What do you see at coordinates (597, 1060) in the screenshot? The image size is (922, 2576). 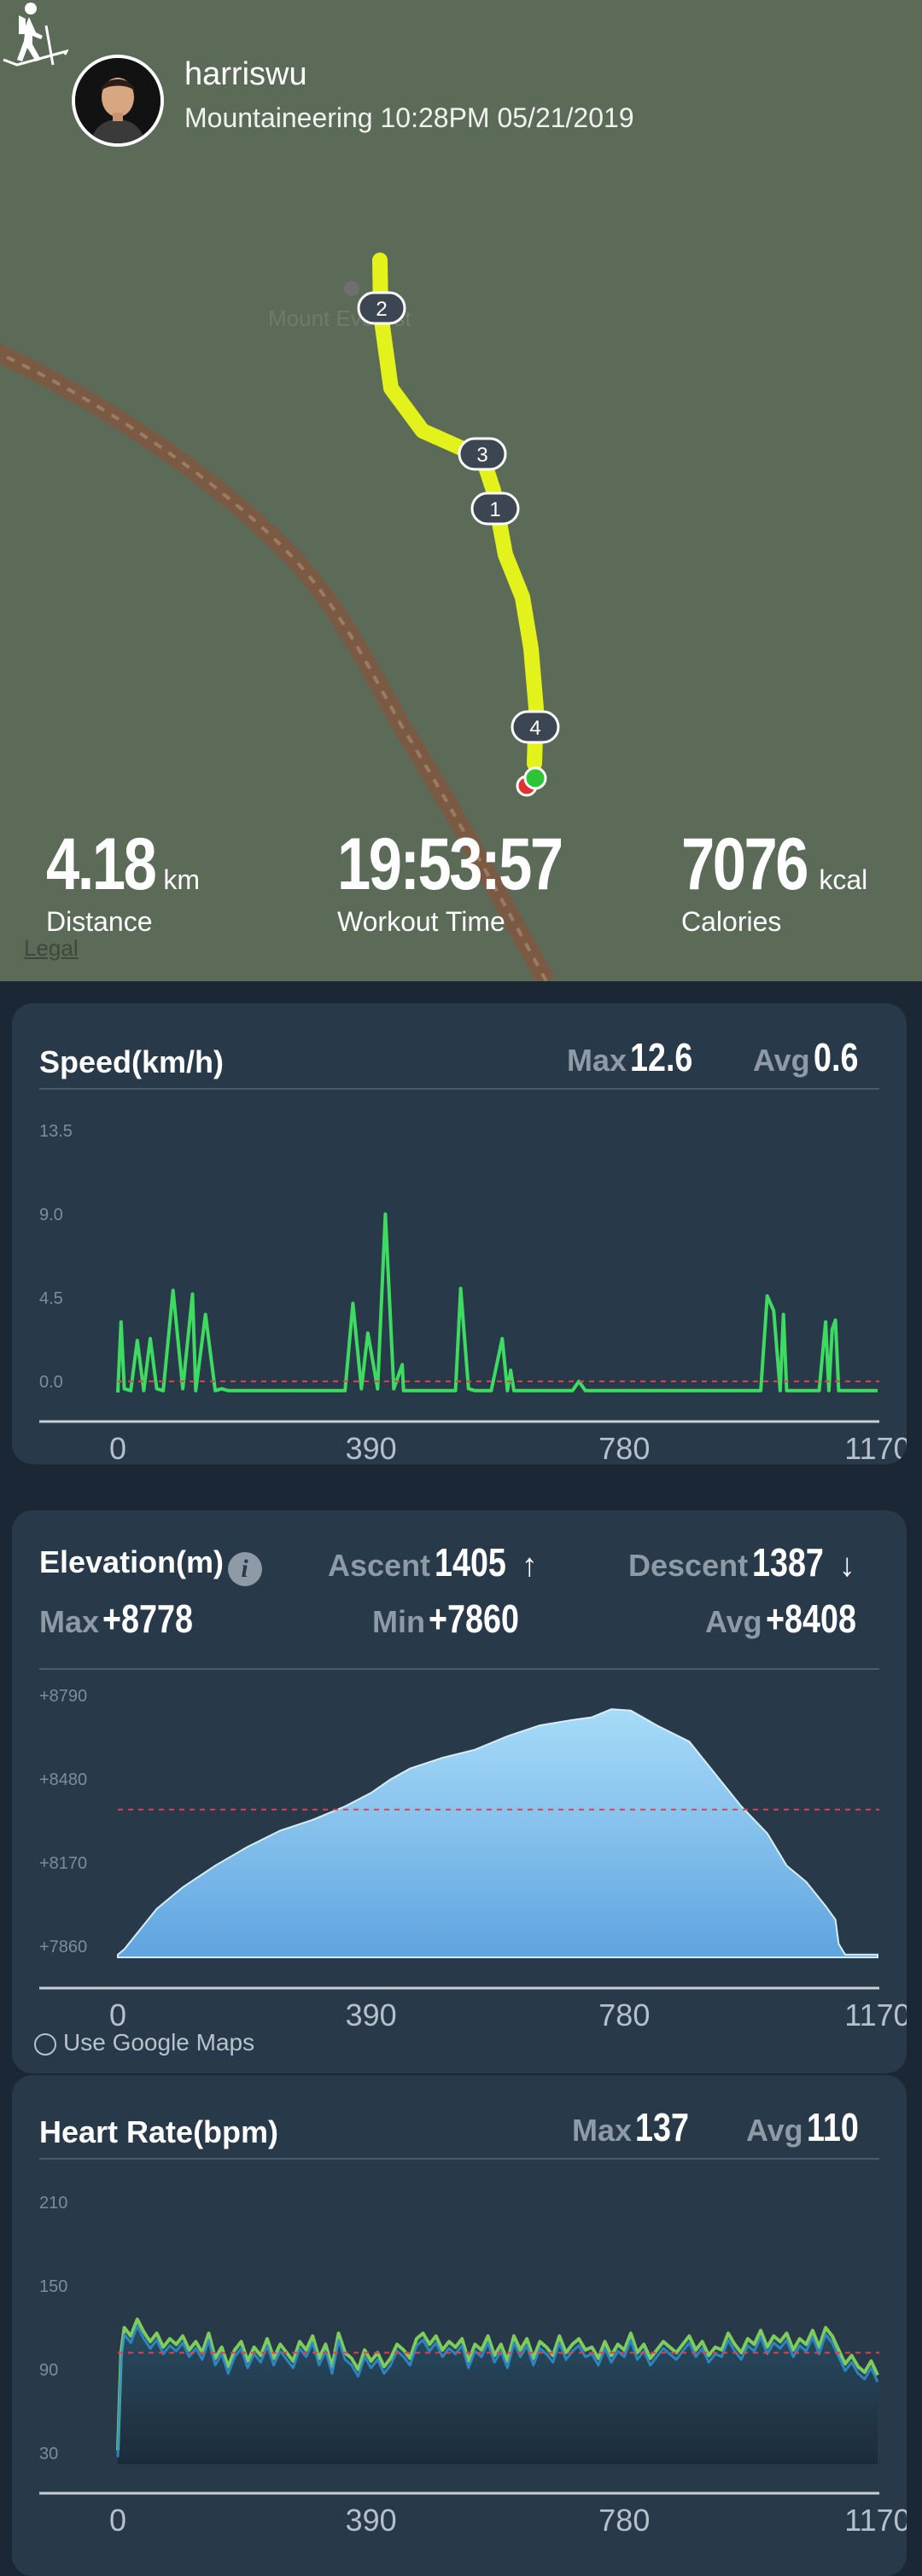 I see `speed-max-label: Max` at bounding box center [597, 1060].